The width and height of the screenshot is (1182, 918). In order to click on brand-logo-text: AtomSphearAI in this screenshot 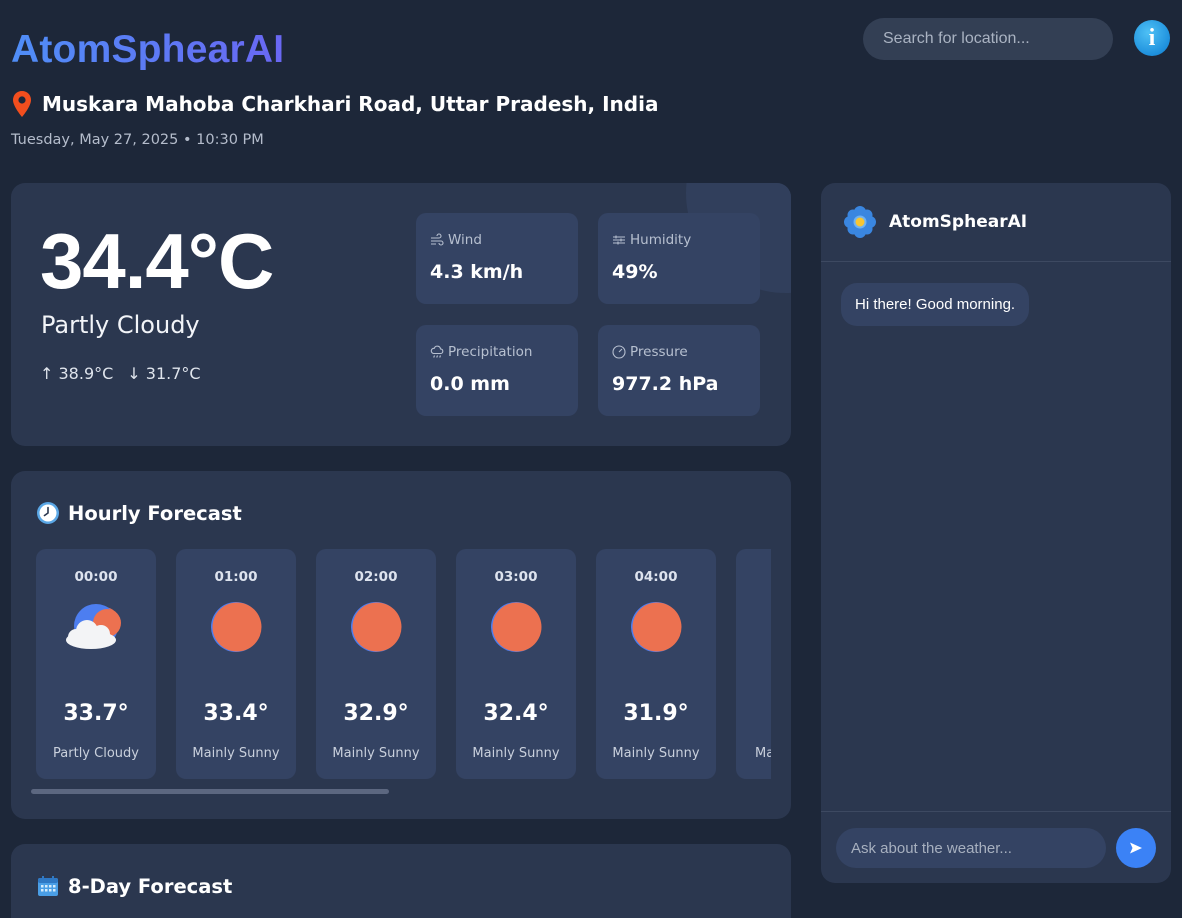, I will do `click(148, 49)`.